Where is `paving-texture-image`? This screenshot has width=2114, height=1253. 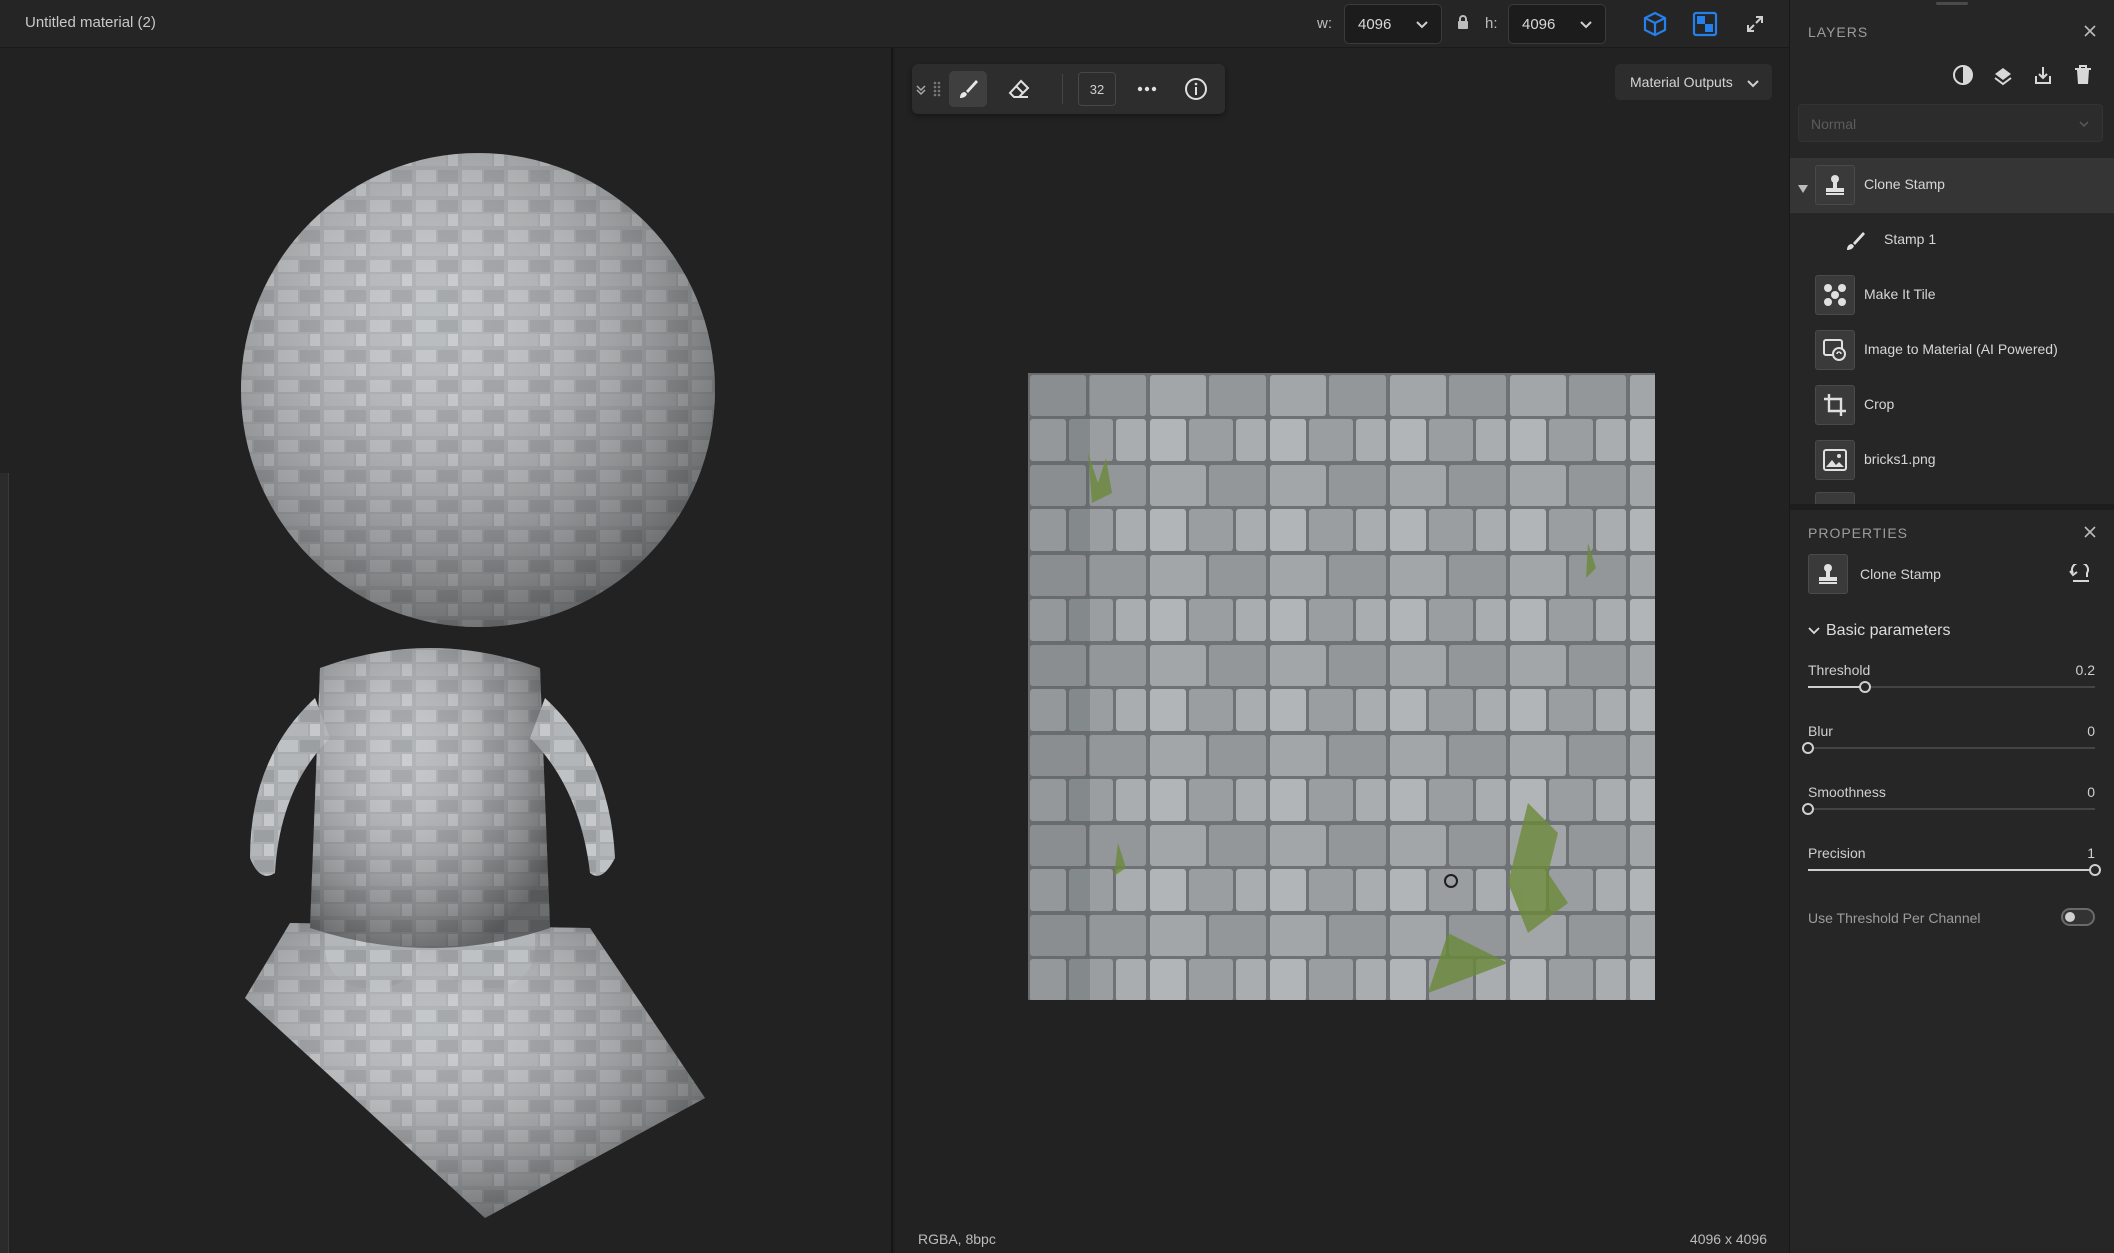
paving-texture-image is located at coordinates (1341, 686).